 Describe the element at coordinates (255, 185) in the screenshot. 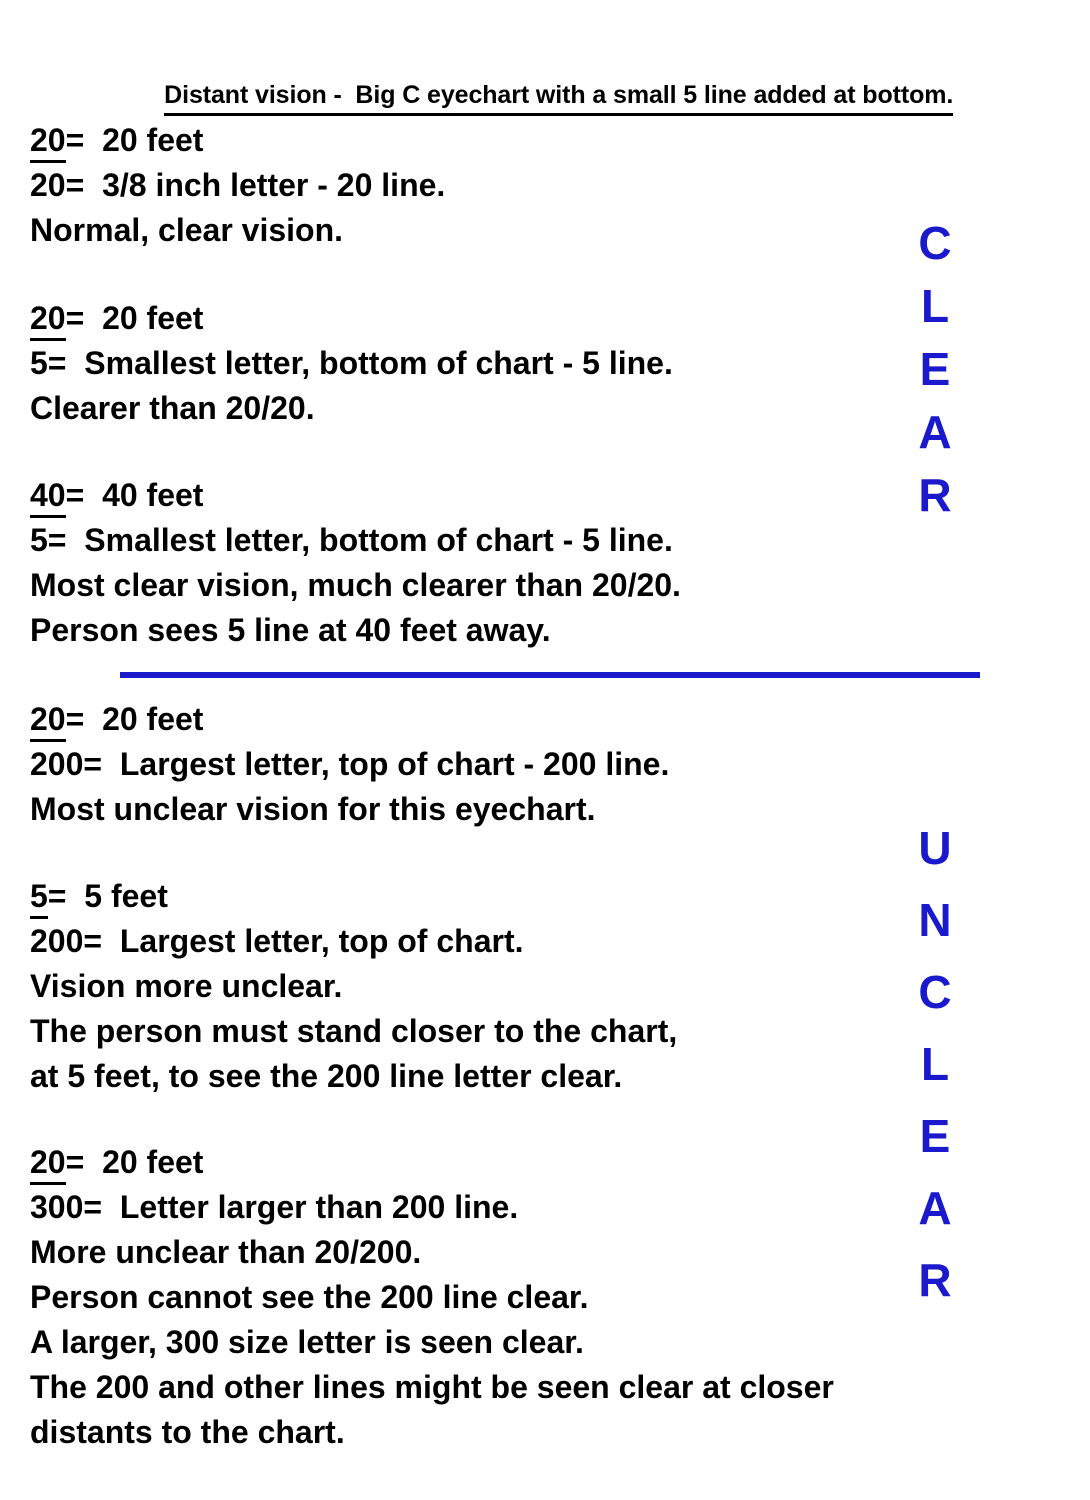

I see `denominator-meaning: = 3/8 inch letter - 20 line.` at that location.